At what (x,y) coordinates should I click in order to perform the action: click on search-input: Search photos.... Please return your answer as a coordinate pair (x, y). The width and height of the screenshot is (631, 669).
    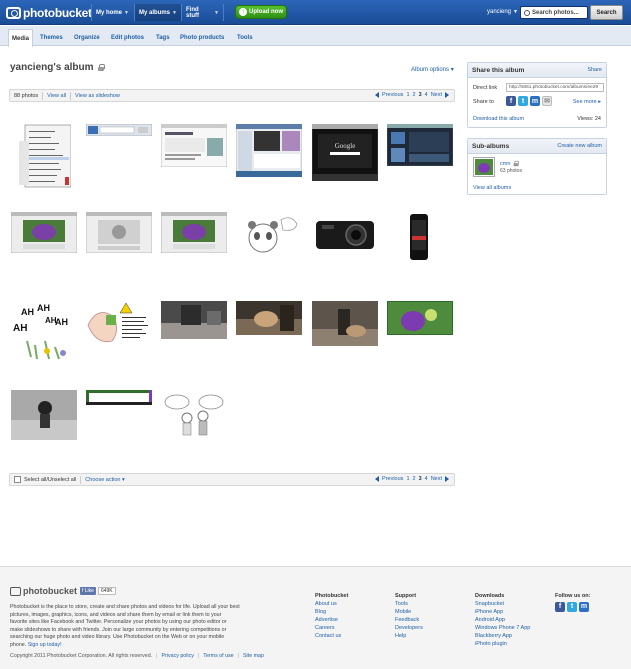
    Looking at the image, I should click on (554, 12).